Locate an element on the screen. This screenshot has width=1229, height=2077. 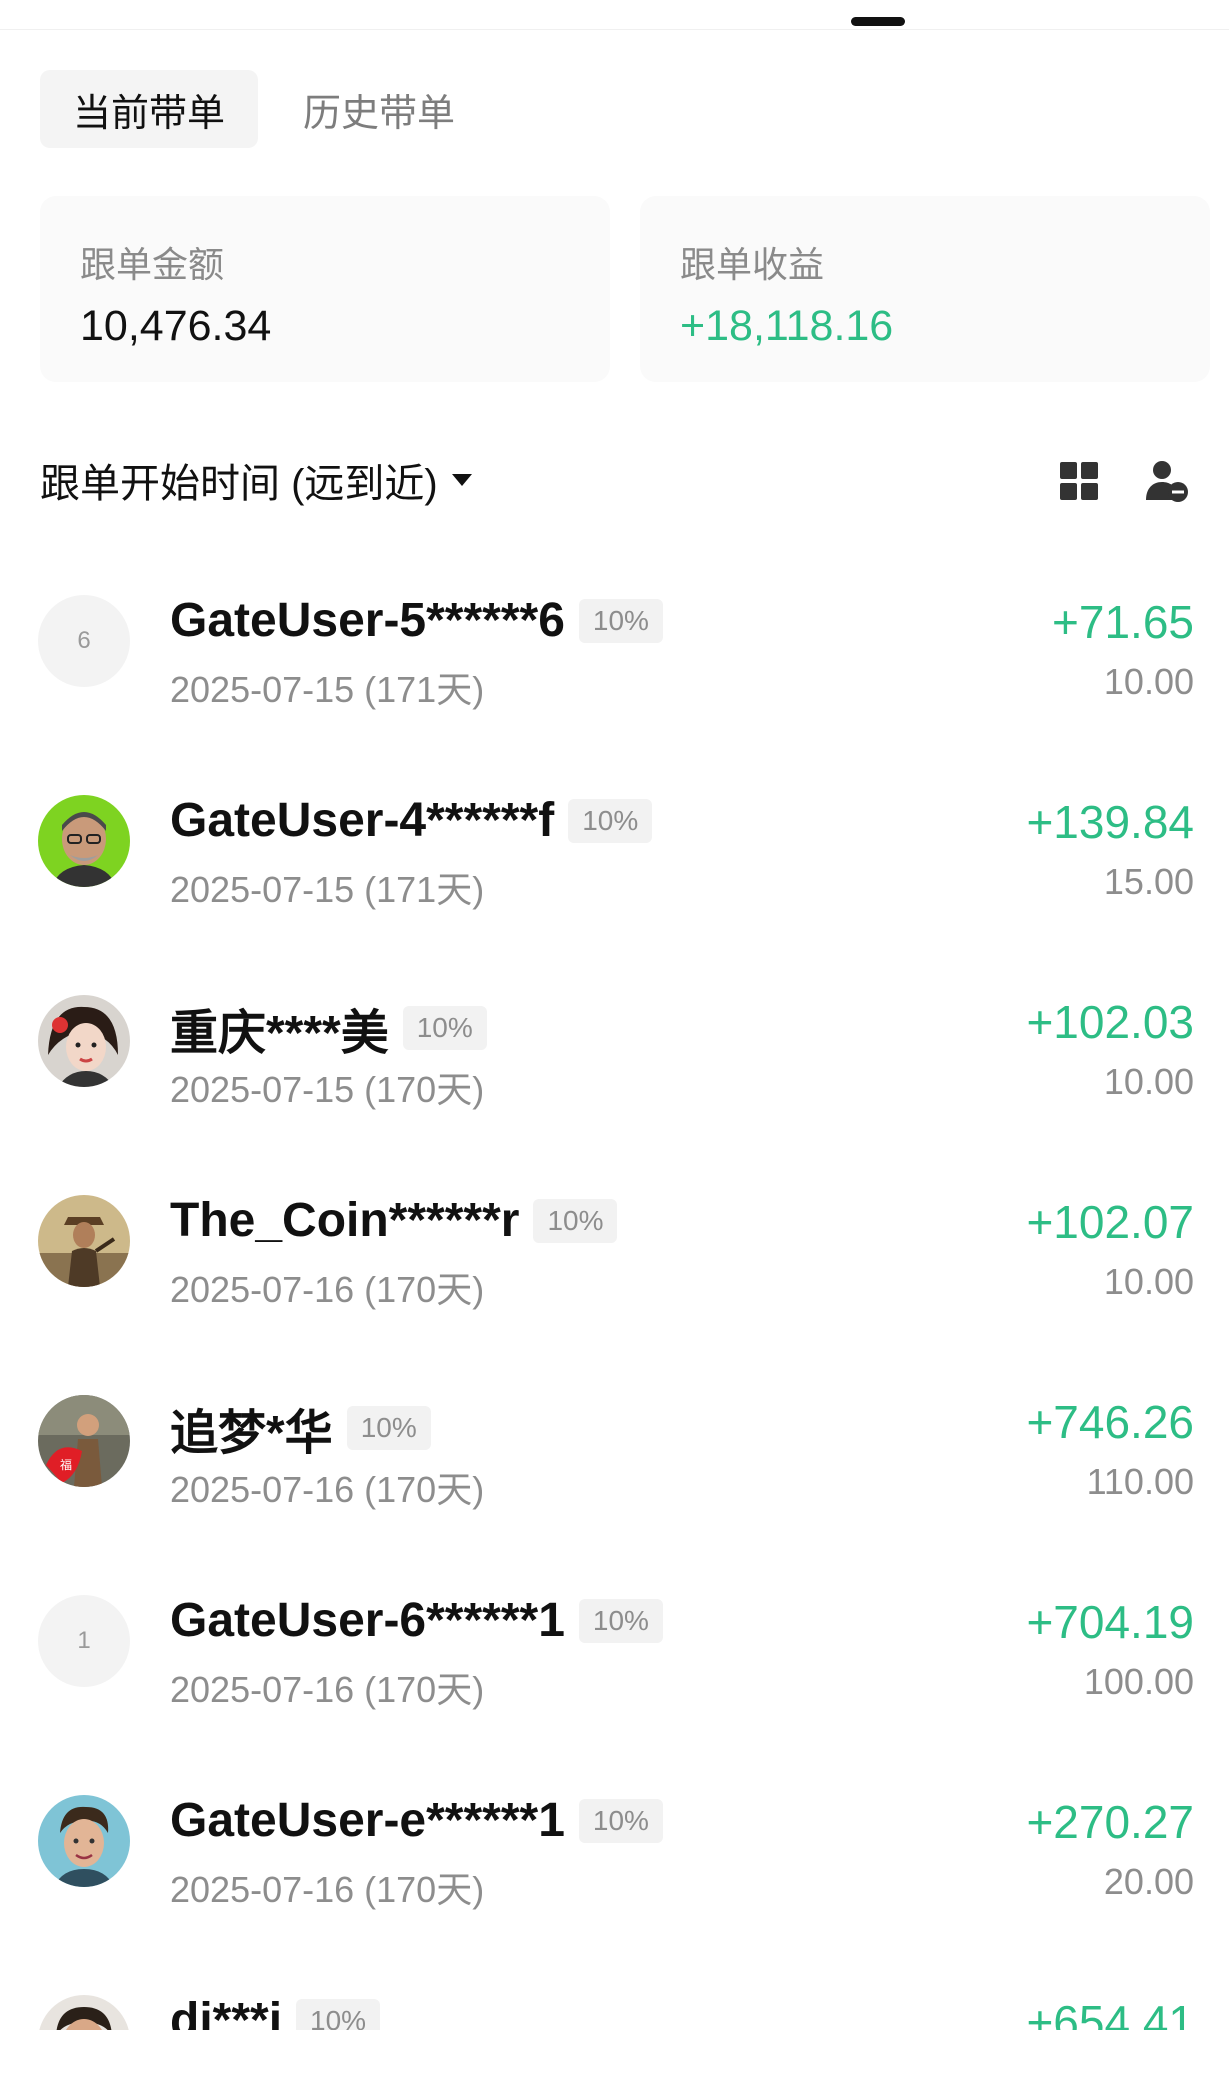
tab-bar: 当前带单 历史带单 is located at coordinates (264, 109).